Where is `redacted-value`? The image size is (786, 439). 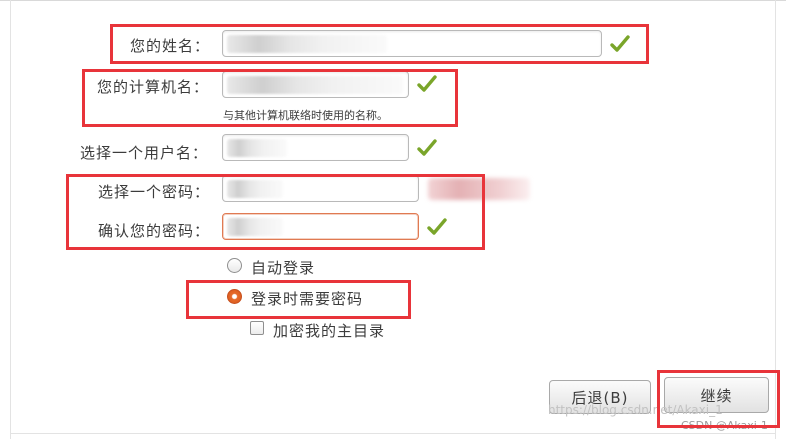 redacted-value is located at coordinates (257, 148).